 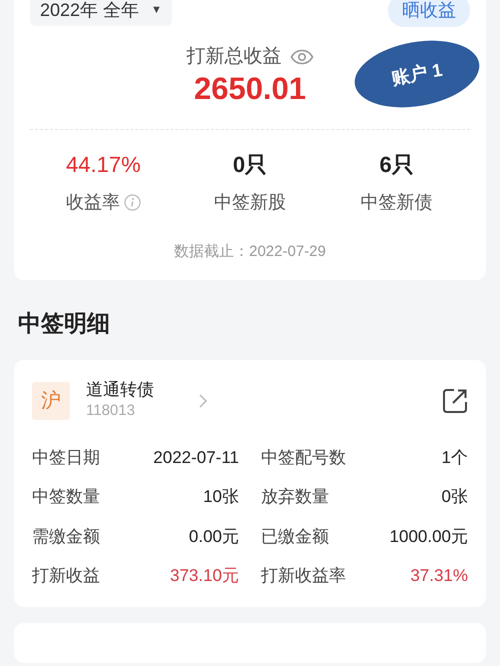 I want to click on field-value: 1个, so click(x=455, y=457).